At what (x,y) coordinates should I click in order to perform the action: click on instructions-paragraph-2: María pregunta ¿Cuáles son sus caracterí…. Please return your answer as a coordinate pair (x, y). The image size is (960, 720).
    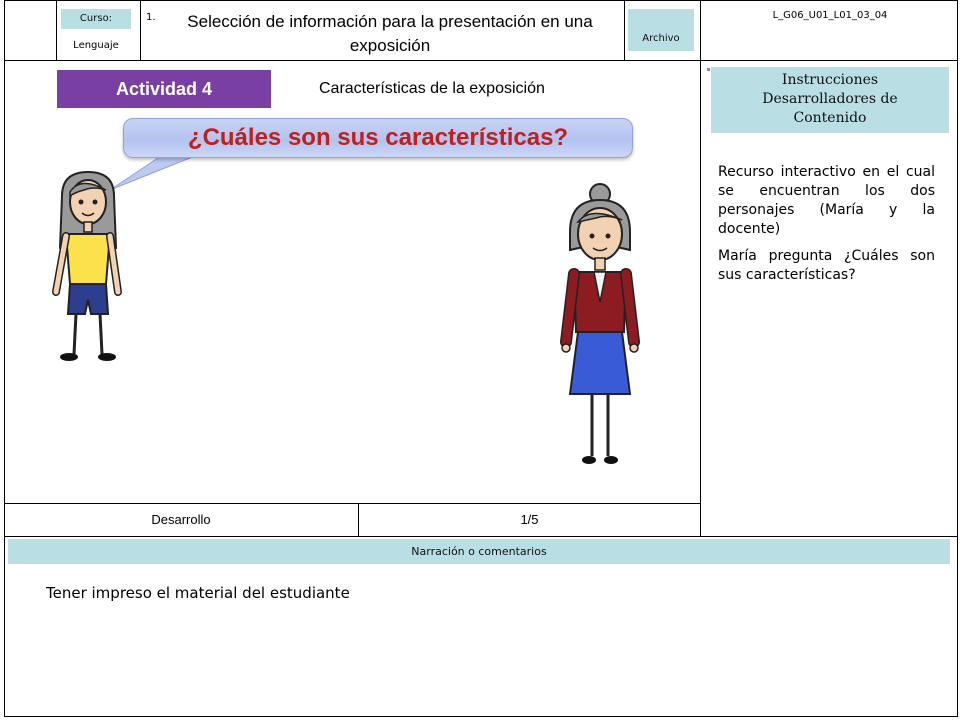
    Looking at the image, I should click on (826, 265).